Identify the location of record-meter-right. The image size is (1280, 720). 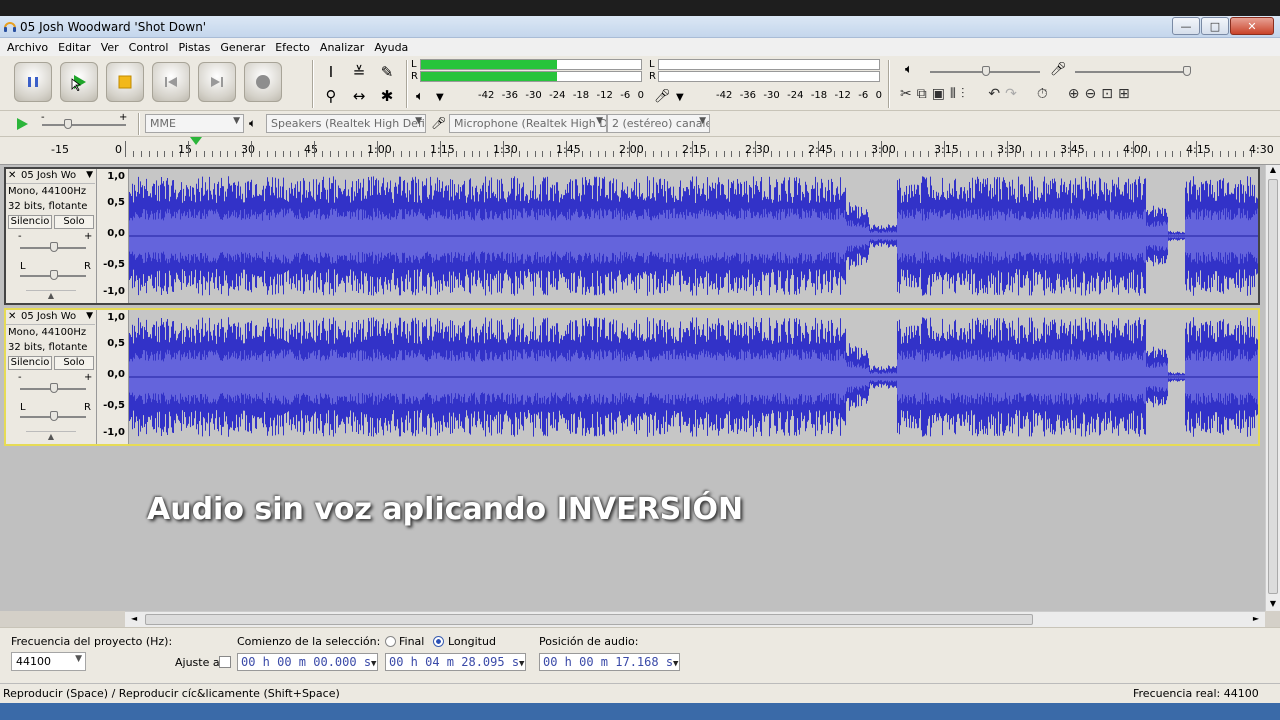
(769, 76).